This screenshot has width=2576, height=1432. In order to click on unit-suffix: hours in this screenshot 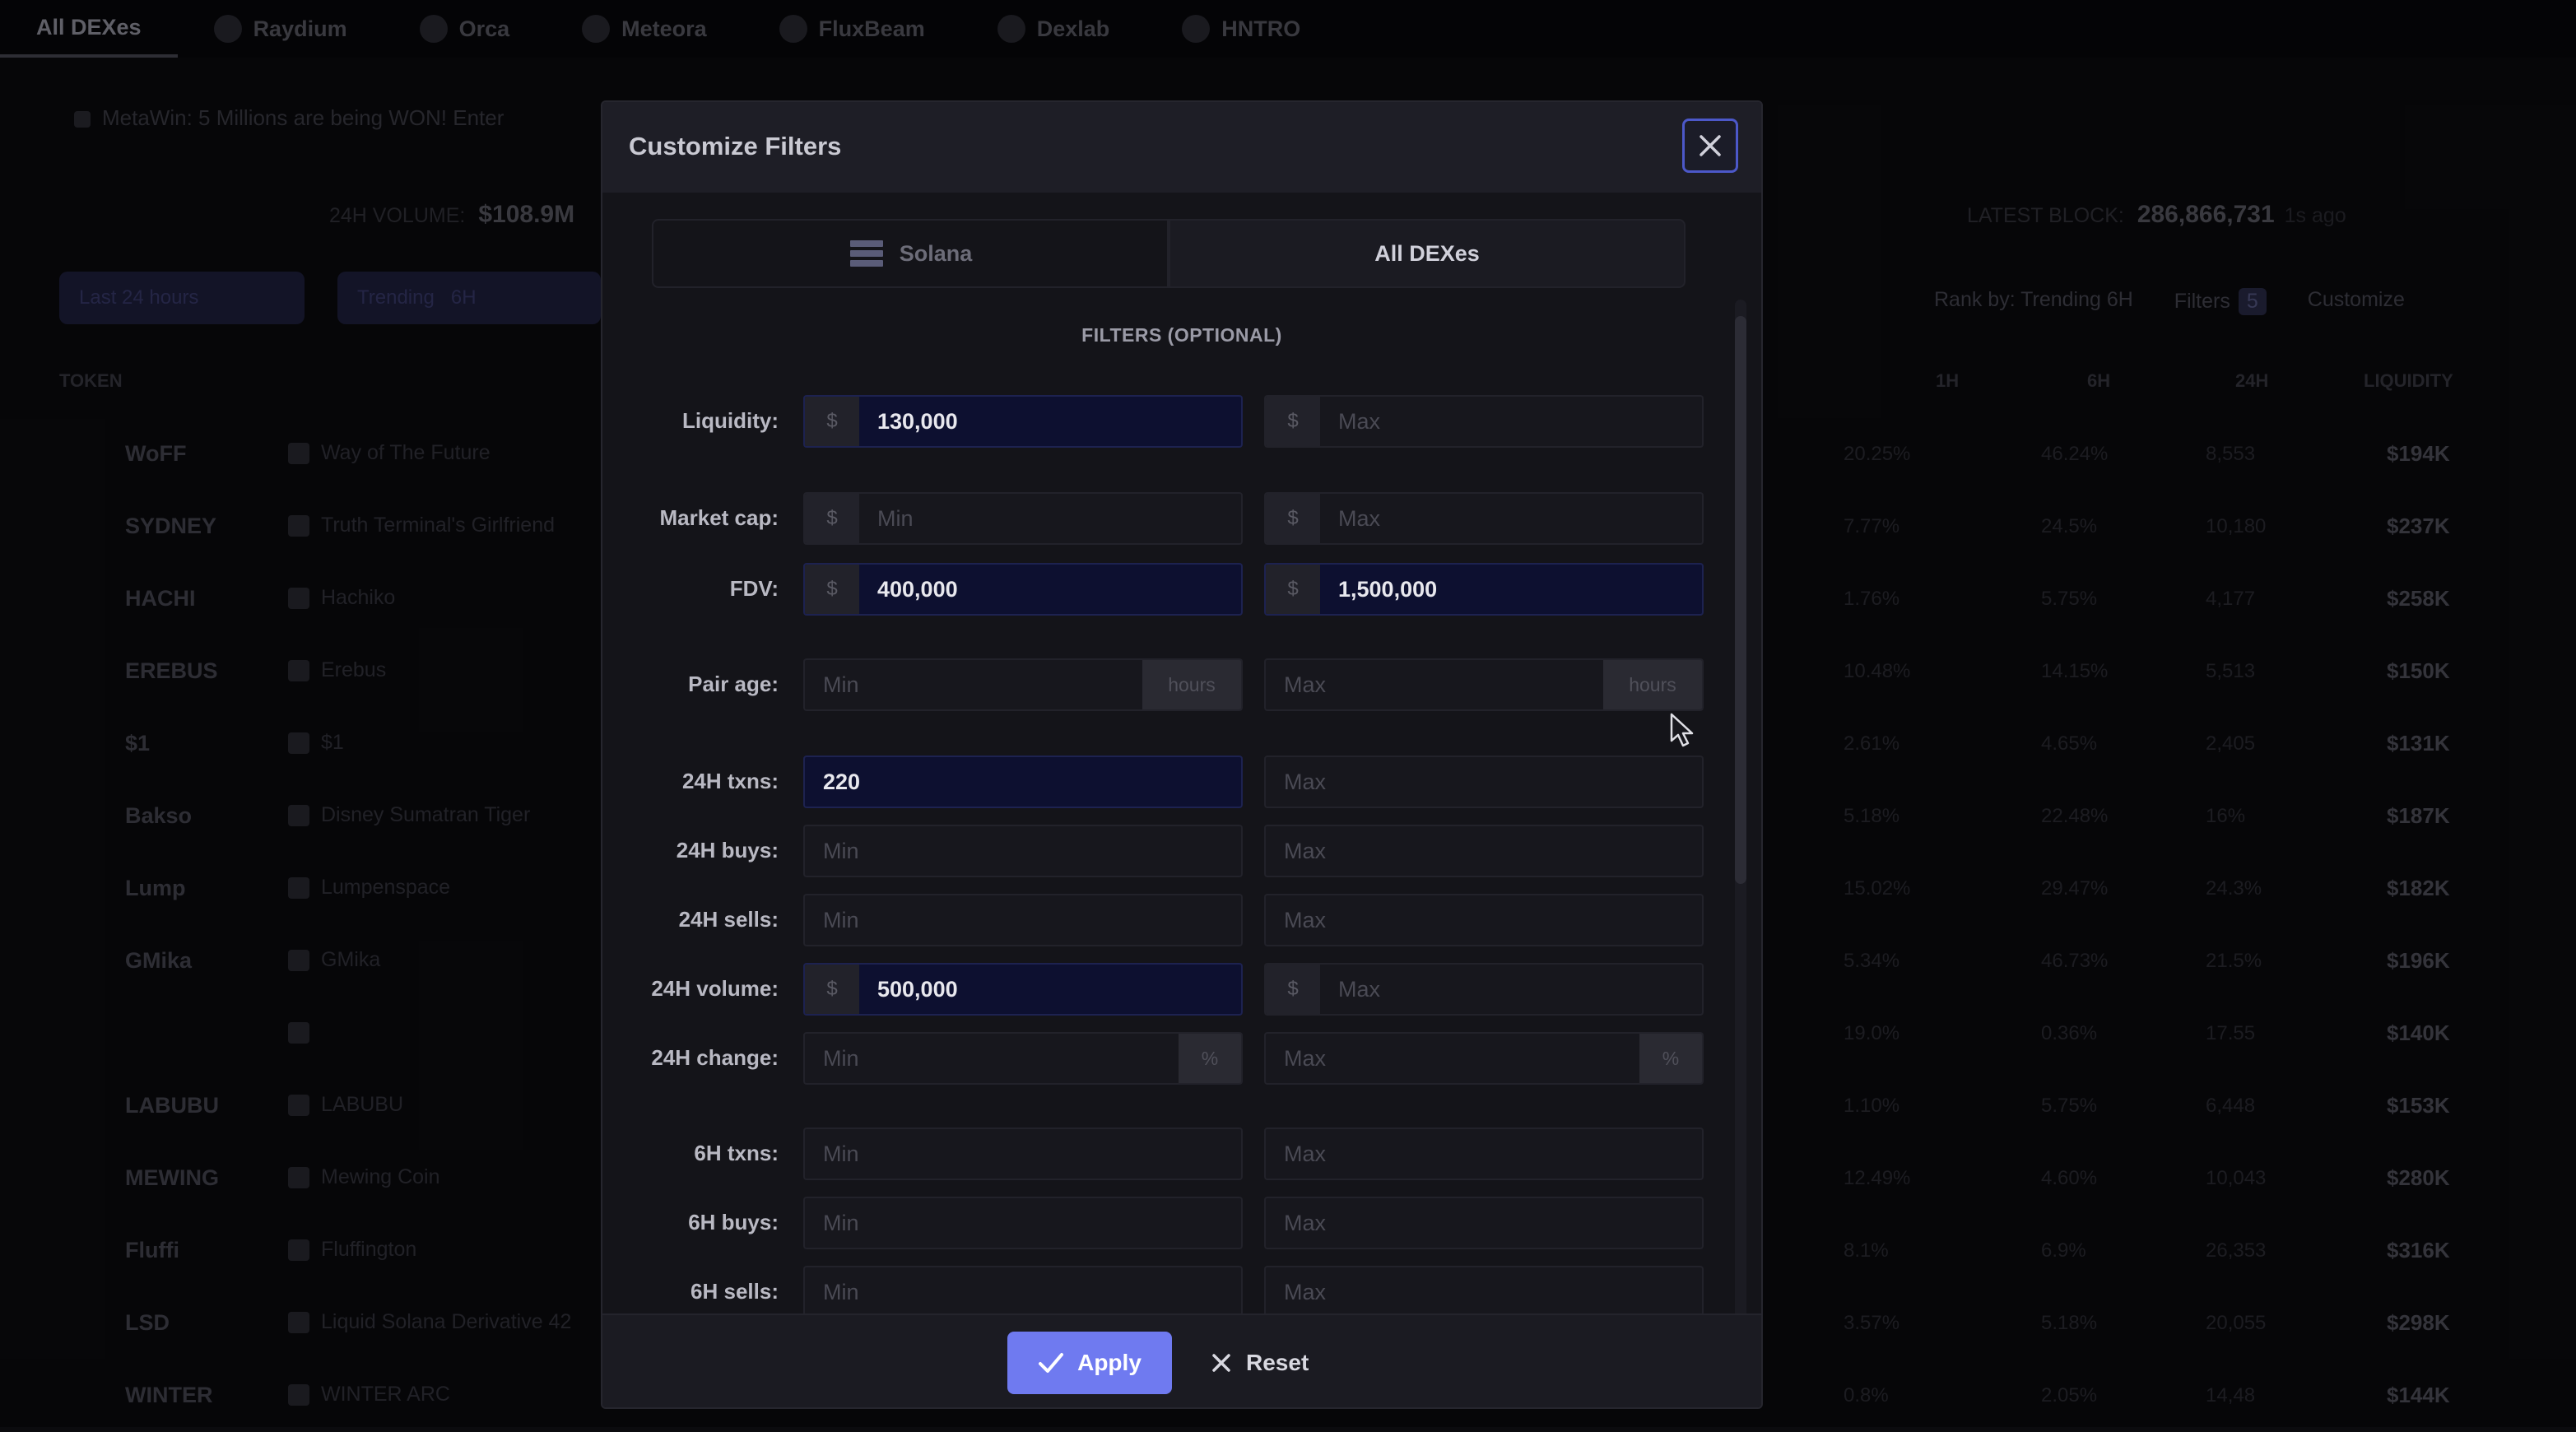, I will do `click(1191, 684)`.